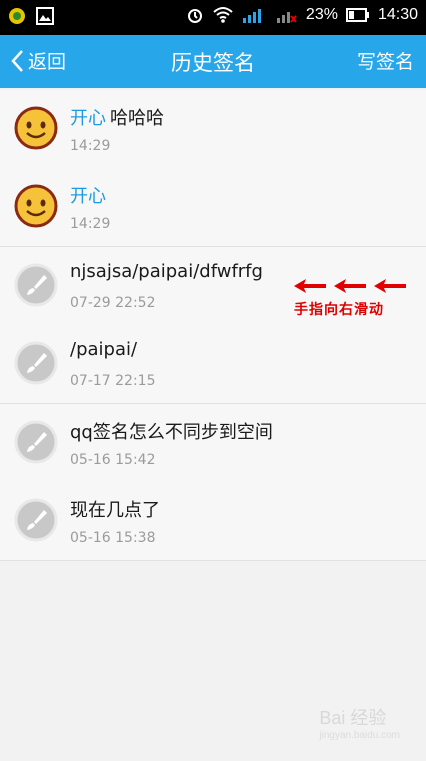  I want to click on watermark-sub: jingyan.baidu.com, so click(359, 735).